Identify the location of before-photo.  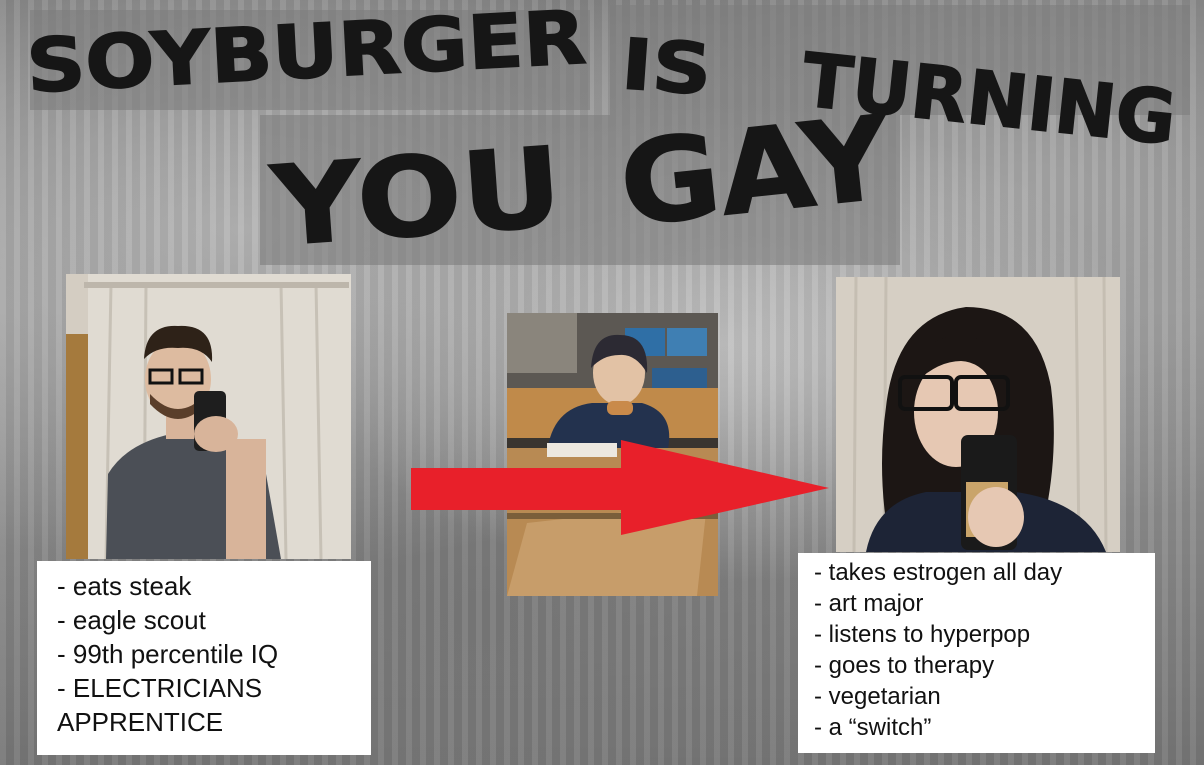
(208, 416).